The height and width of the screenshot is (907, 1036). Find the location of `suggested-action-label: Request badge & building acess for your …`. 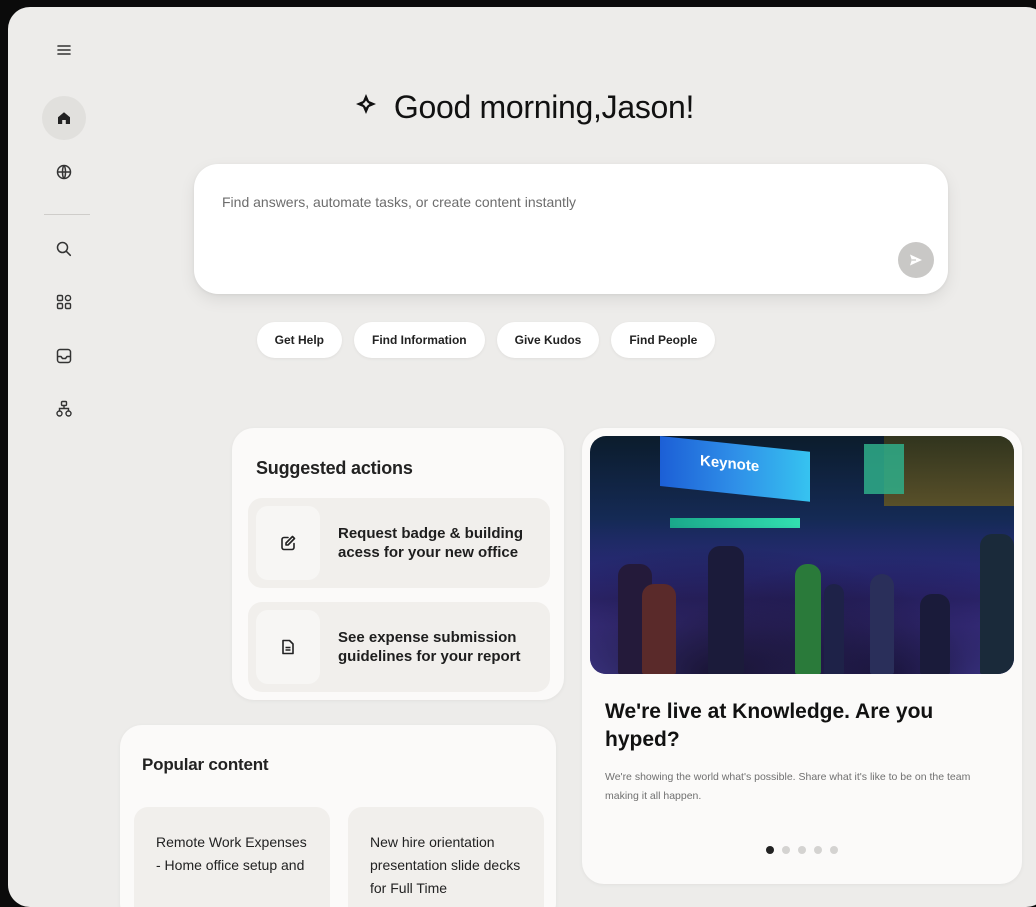

suggested-action-label: Request badge & building acess for your … is located at coordinates (431, 543).